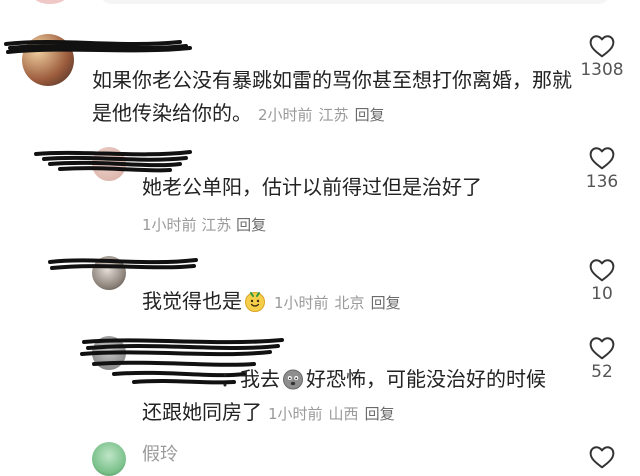 The image size is (640, 476). Describe the element at coordinates (192, 301) in the screenshot. I see `comment-text: 我觉得也是` at that location.